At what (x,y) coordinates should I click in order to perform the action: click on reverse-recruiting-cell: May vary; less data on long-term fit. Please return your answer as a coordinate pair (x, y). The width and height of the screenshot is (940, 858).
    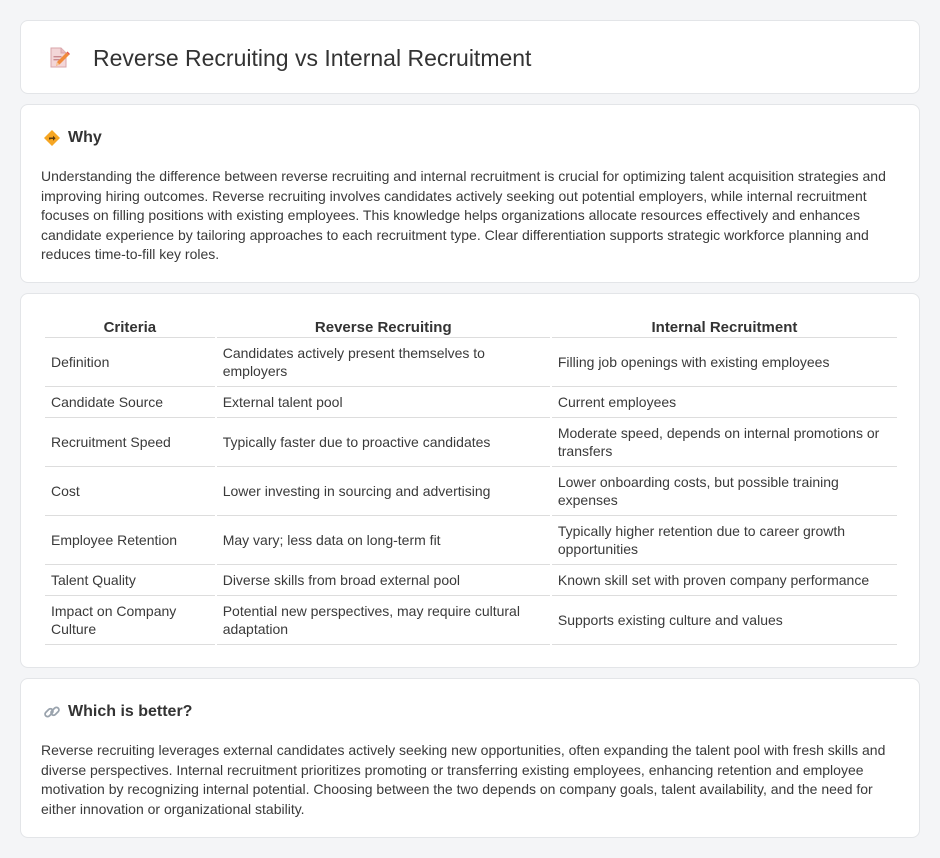
    Looking at the image, I should click on (383, 540).